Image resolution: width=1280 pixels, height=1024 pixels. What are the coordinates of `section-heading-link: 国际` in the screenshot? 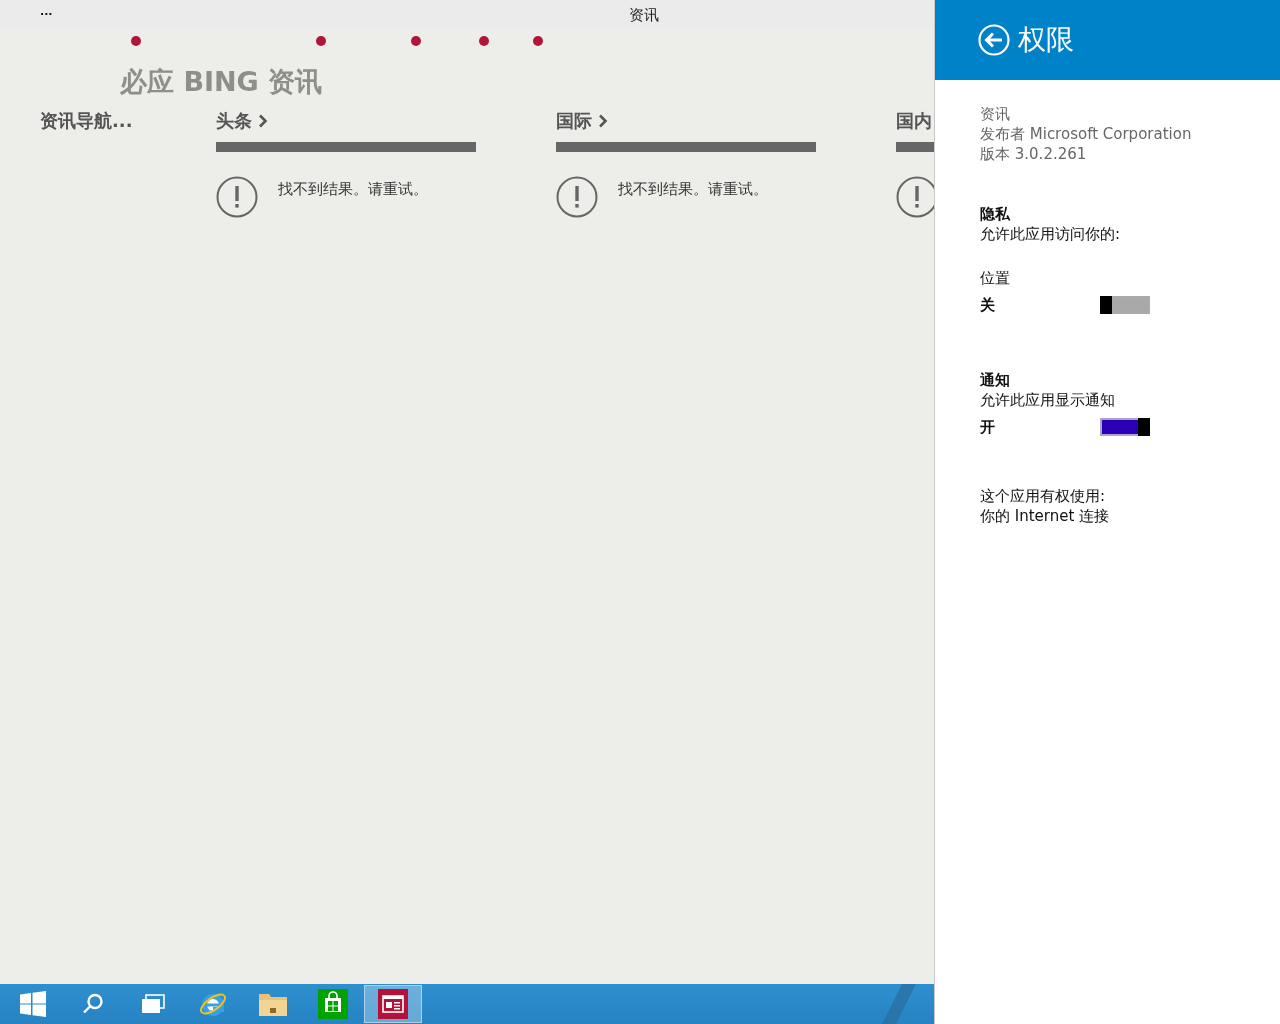 It's located at (686, 121).